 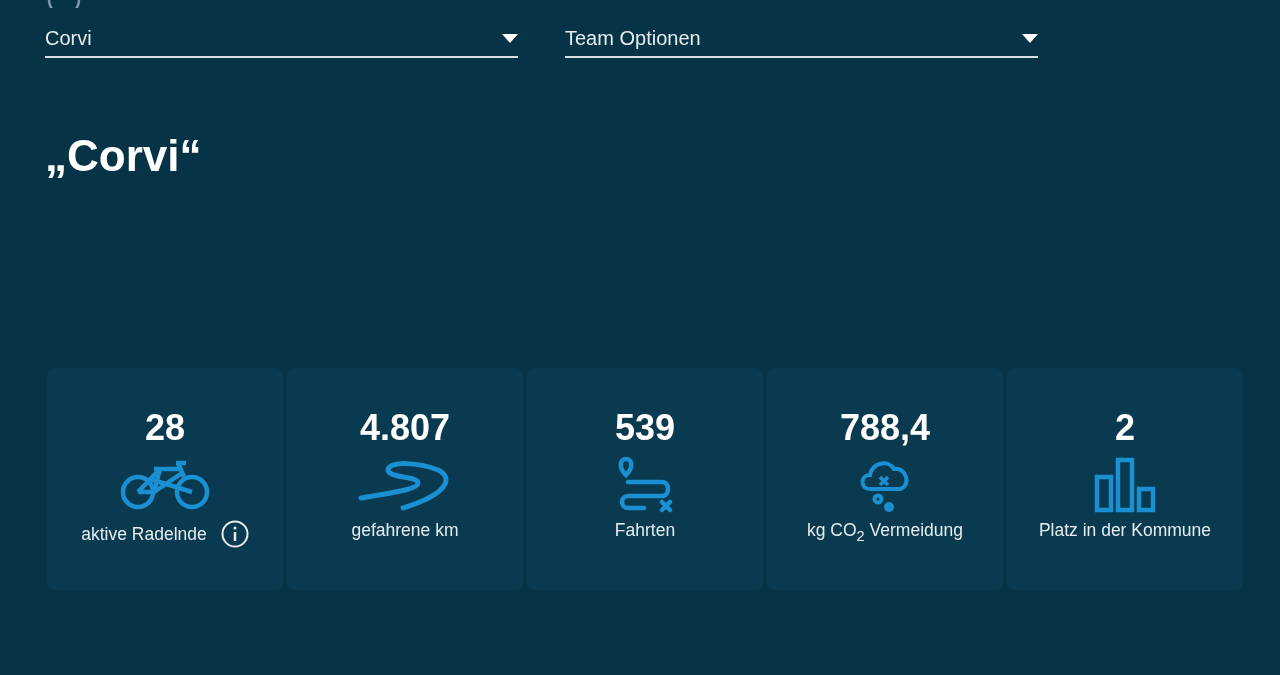 What do you see at coordinates (885, 428) in the screenshot?
I see `stat-value: 788,4` at bounding box center [885, 428].